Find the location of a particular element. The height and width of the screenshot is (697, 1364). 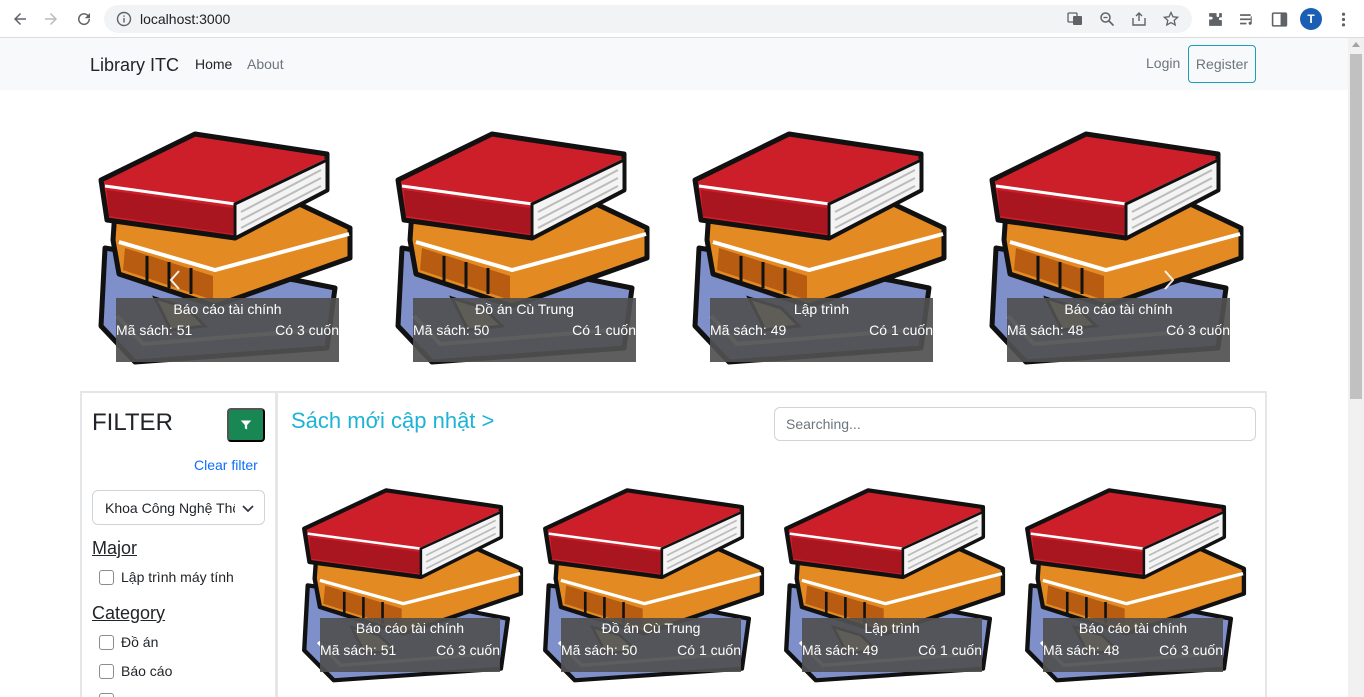

filter-button is located at coordinates (246, 425).